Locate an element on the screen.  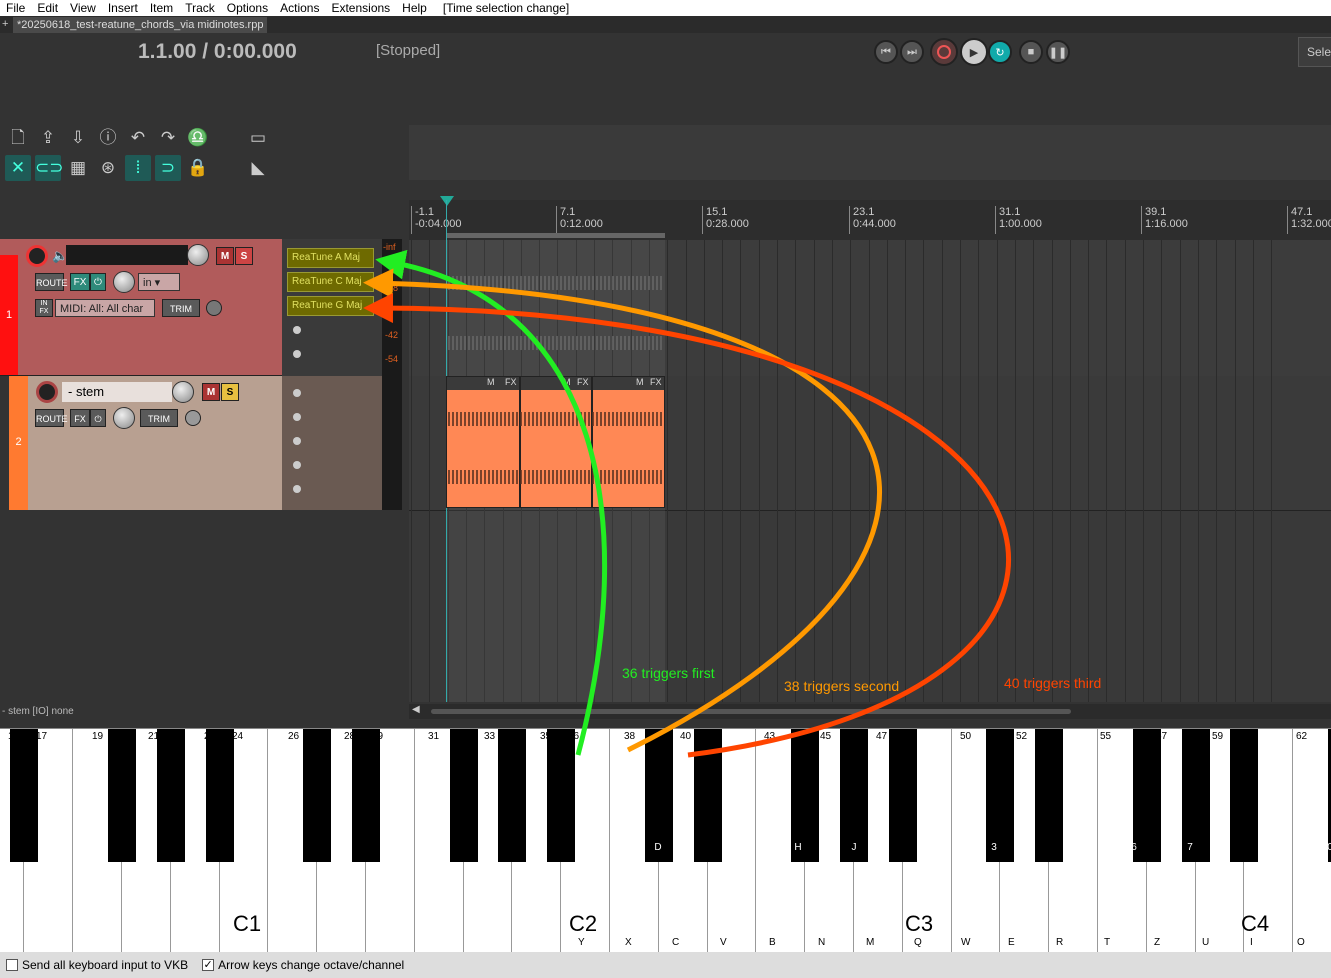
annotation-red: 40 triggers third is located at coordinates (1053, 683).